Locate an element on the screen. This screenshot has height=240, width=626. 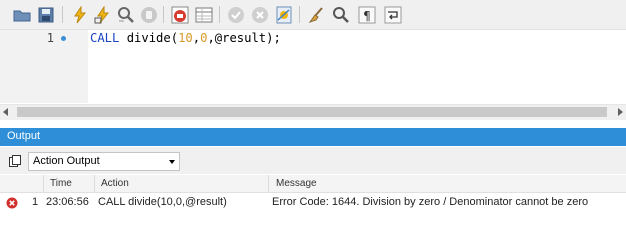
word-wrap-icon is located at coordinates (393, 15).